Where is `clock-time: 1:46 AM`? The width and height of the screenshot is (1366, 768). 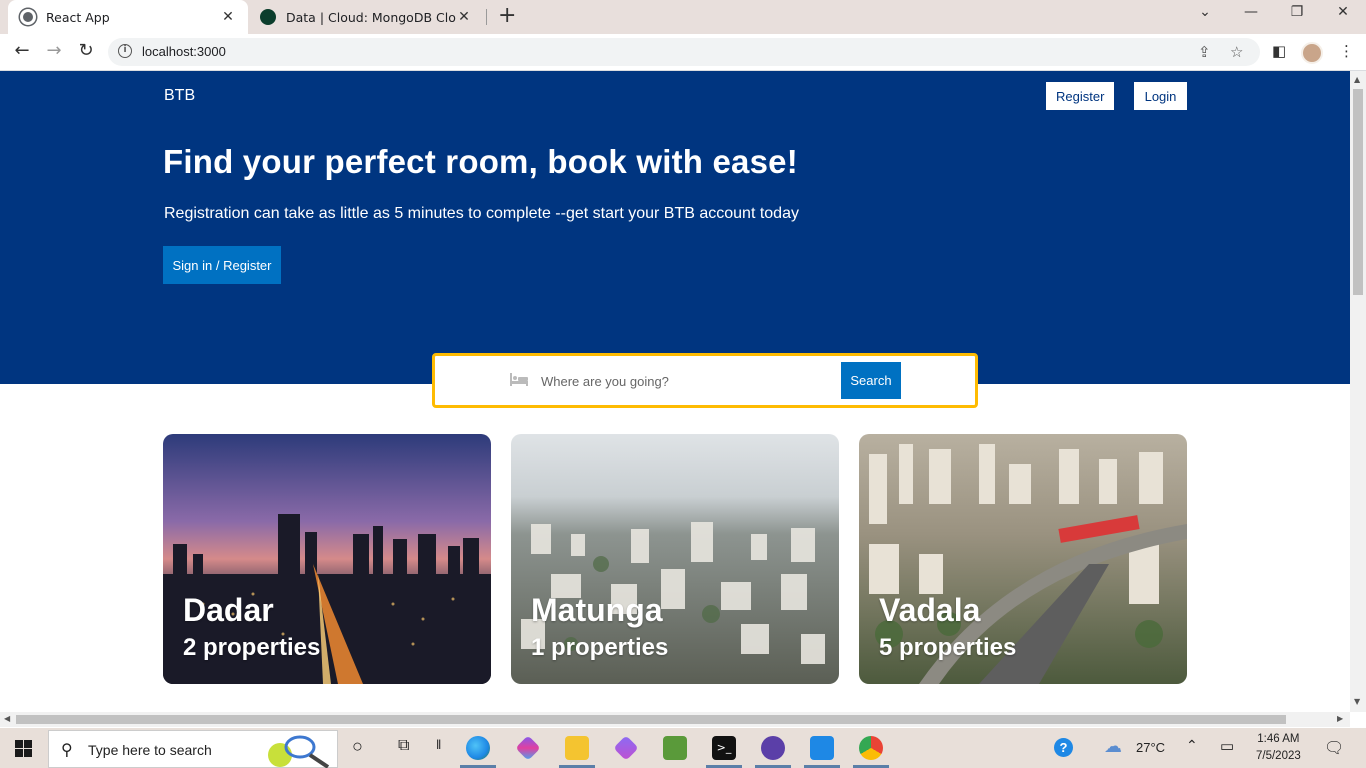
clock-time: 1:46 AM is located at coordinates (1278, 739).